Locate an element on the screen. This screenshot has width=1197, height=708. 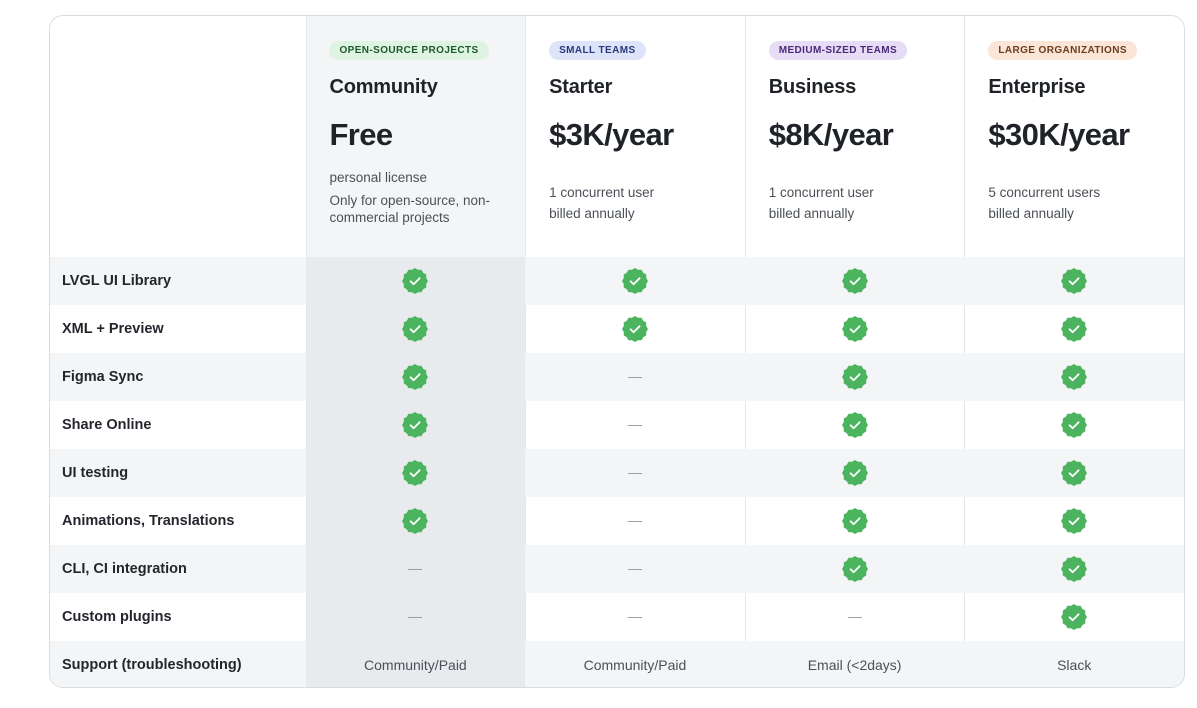
plan-price: $8K/year is located at coordinates (831, 134).